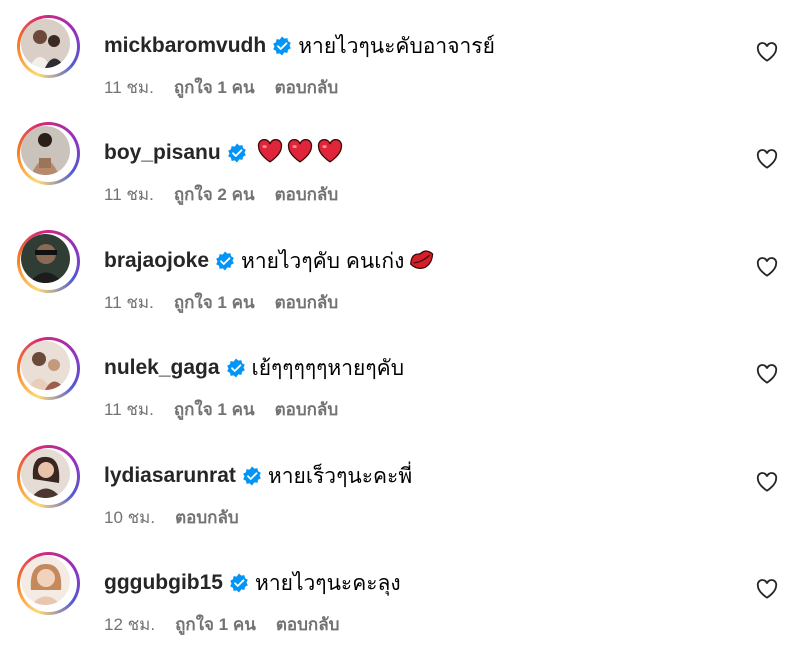  What do you see at coordinates (163, 583) in the screenshot?
I see `username: gggubgib15` at bounding box center [163, 583].